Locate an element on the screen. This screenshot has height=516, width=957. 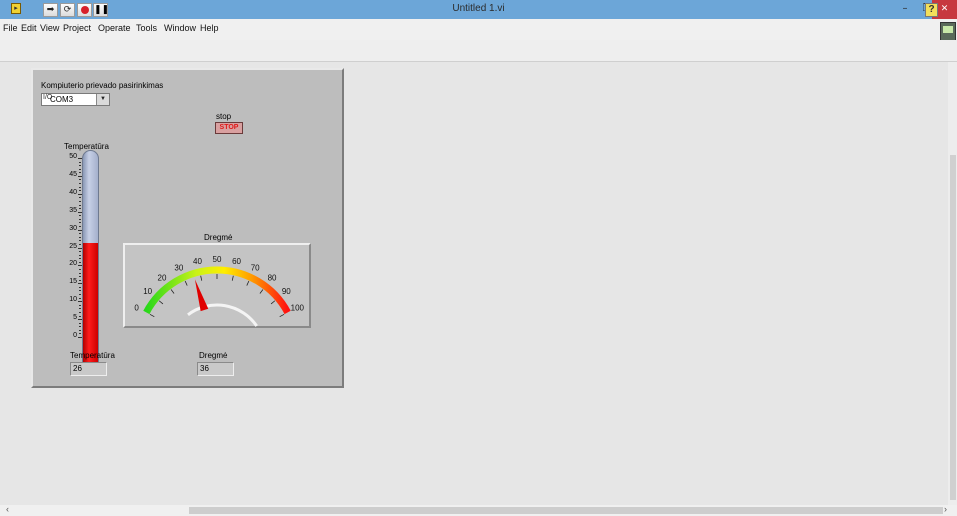
window-title: Untitled 1.vi is located at coordinates (478, 8).